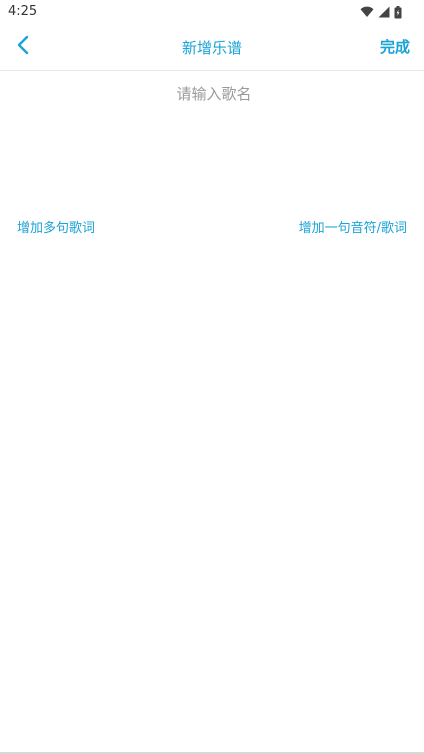  What do you see at coordinates (212, 12) in the screenshot?
I see `status-bar: 4:25` at bounding box center [212, 12].